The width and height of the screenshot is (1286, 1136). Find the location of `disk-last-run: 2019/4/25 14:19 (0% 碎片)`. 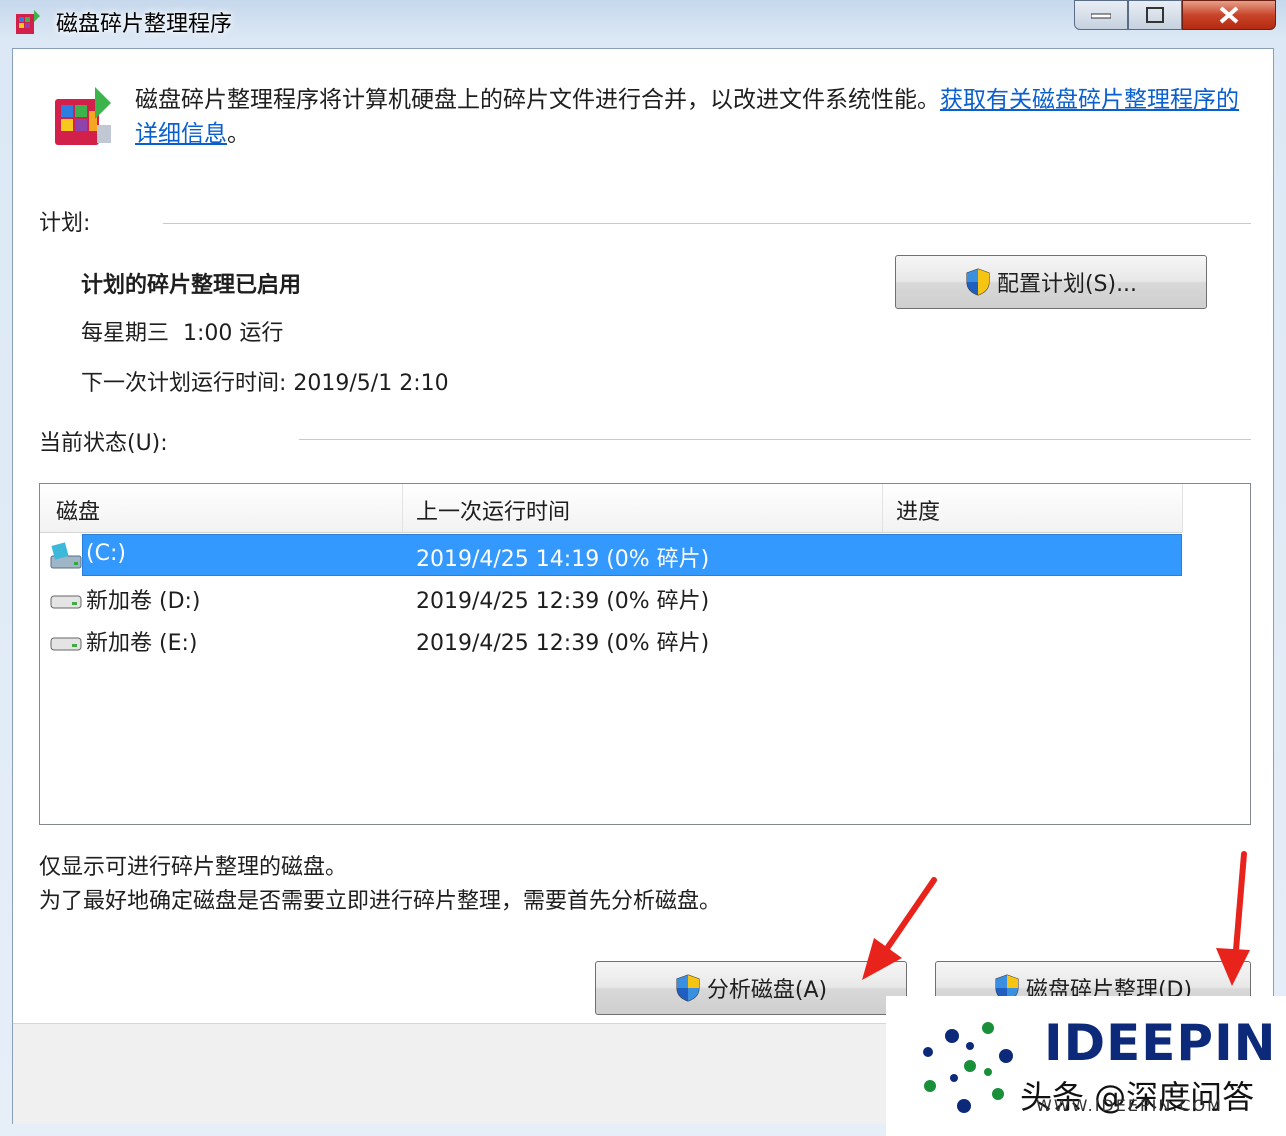

disk-last-run: 2019/4/25 14:19 (0% 碎片) is located at coordinates (563, 559).